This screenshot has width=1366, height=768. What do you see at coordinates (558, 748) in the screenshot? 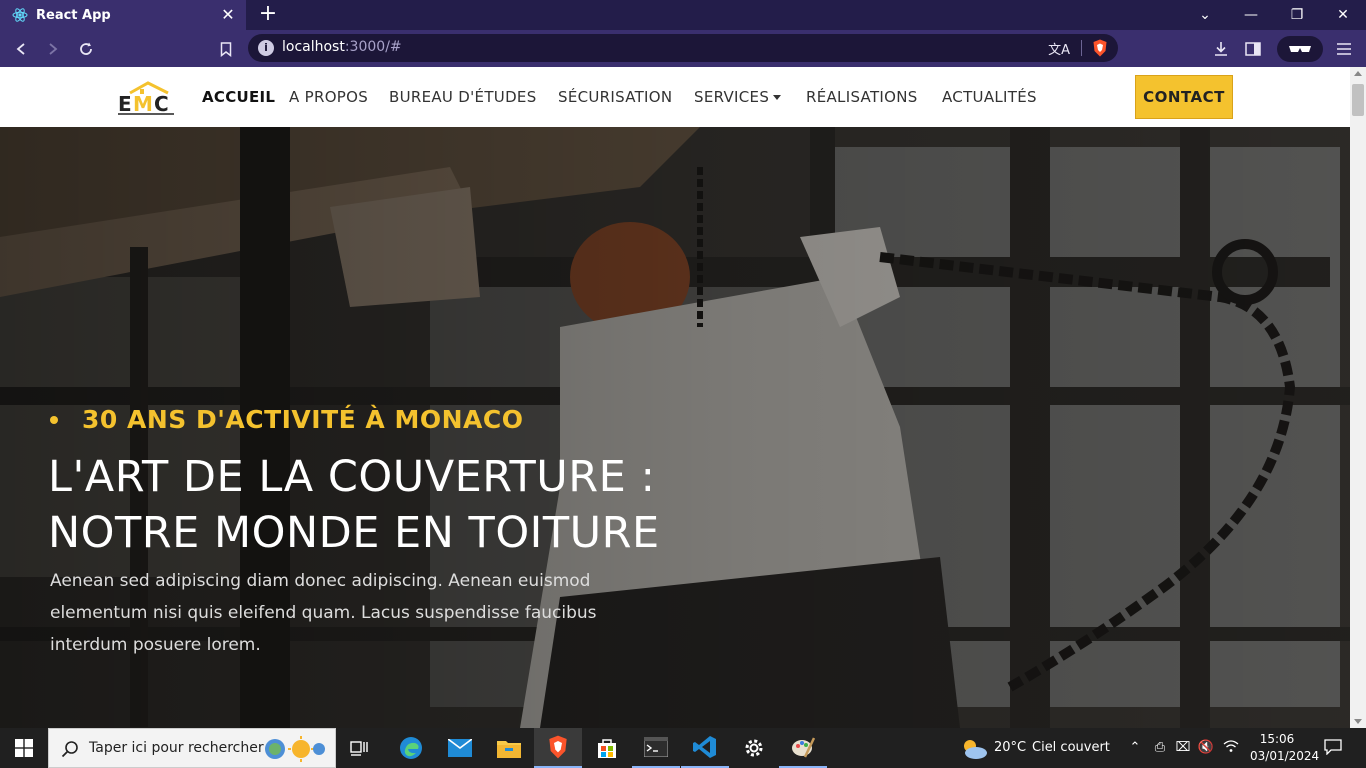
I see `brave-browser-icon` at bounding box center [558, 748].